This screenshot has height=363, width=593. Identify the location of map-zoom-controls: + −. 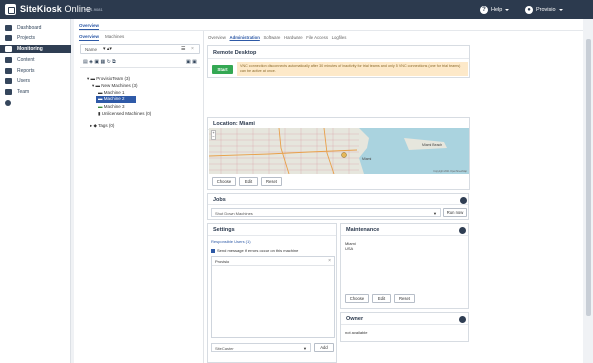
(213, 135).